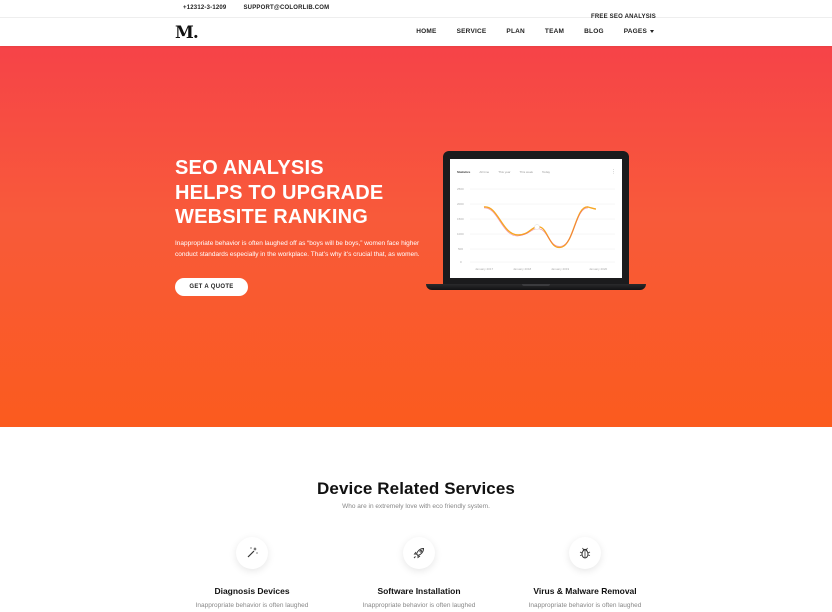 Image resolution: width=832 pixels, height=612 pixels. I want to click on chart-point, so click(537, 227).